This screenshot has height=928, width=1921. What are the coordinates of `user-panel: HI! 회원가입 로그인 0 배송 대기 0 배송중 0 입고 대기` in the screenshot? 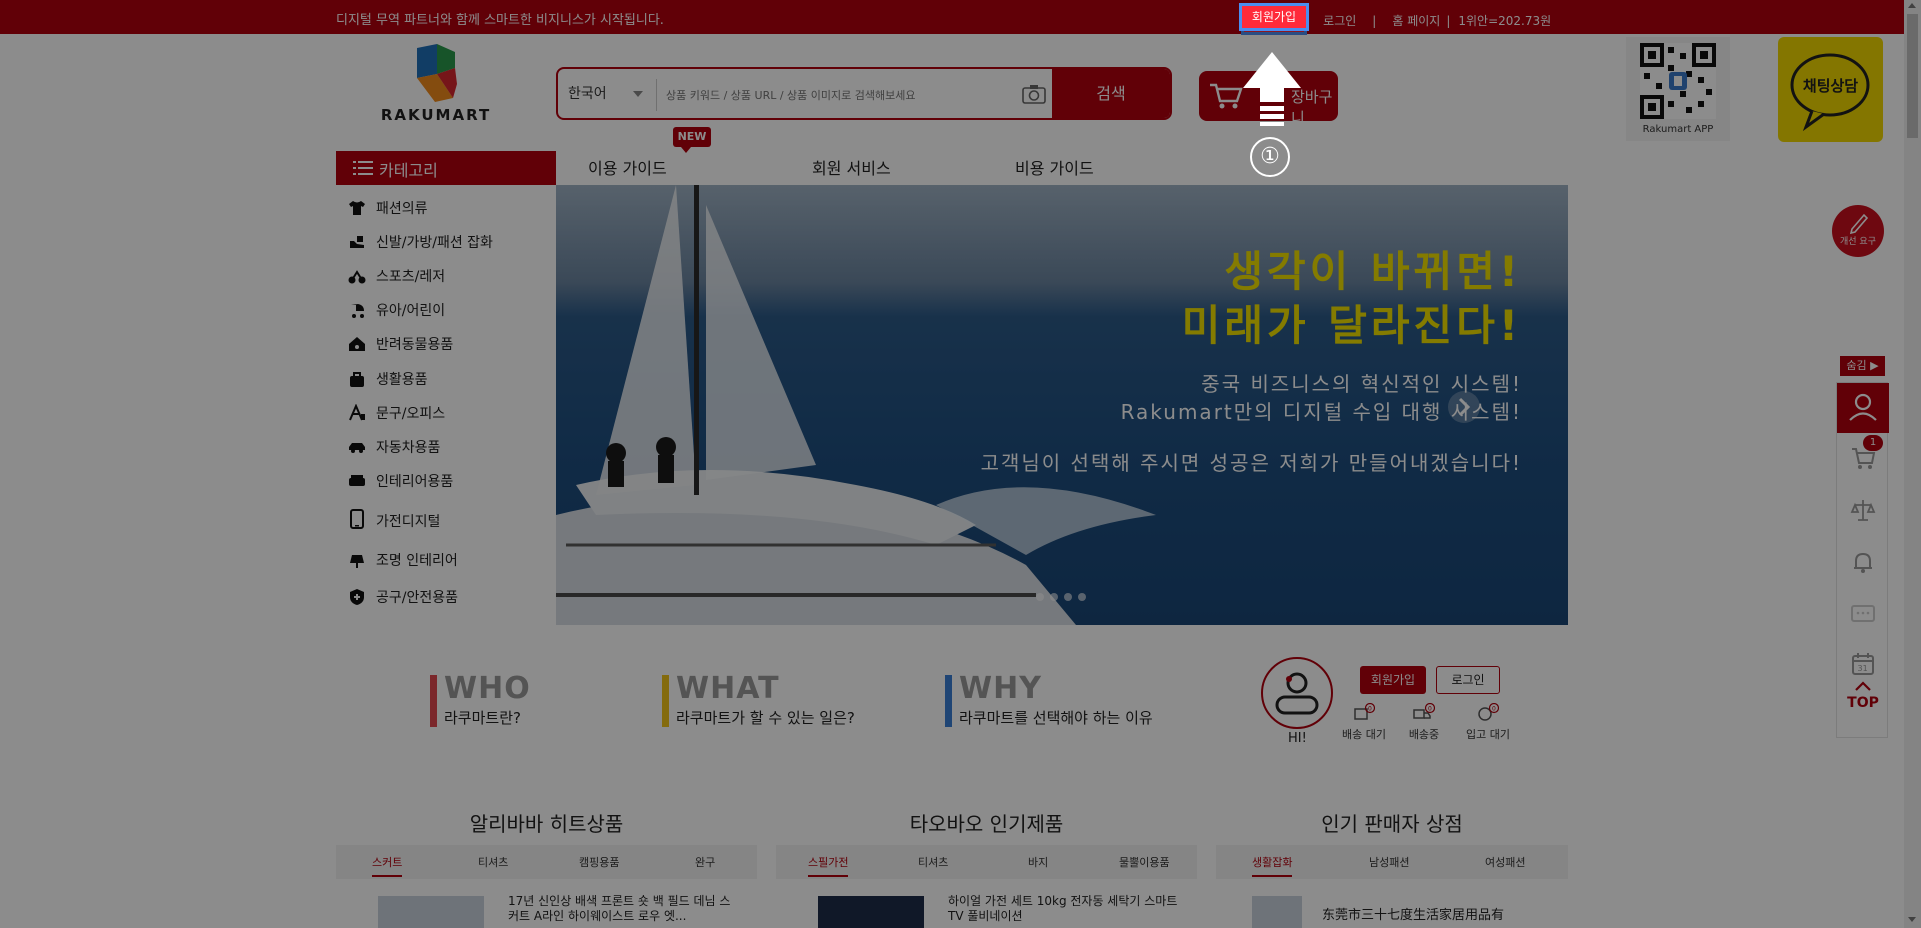 It's located at (1403, 701).